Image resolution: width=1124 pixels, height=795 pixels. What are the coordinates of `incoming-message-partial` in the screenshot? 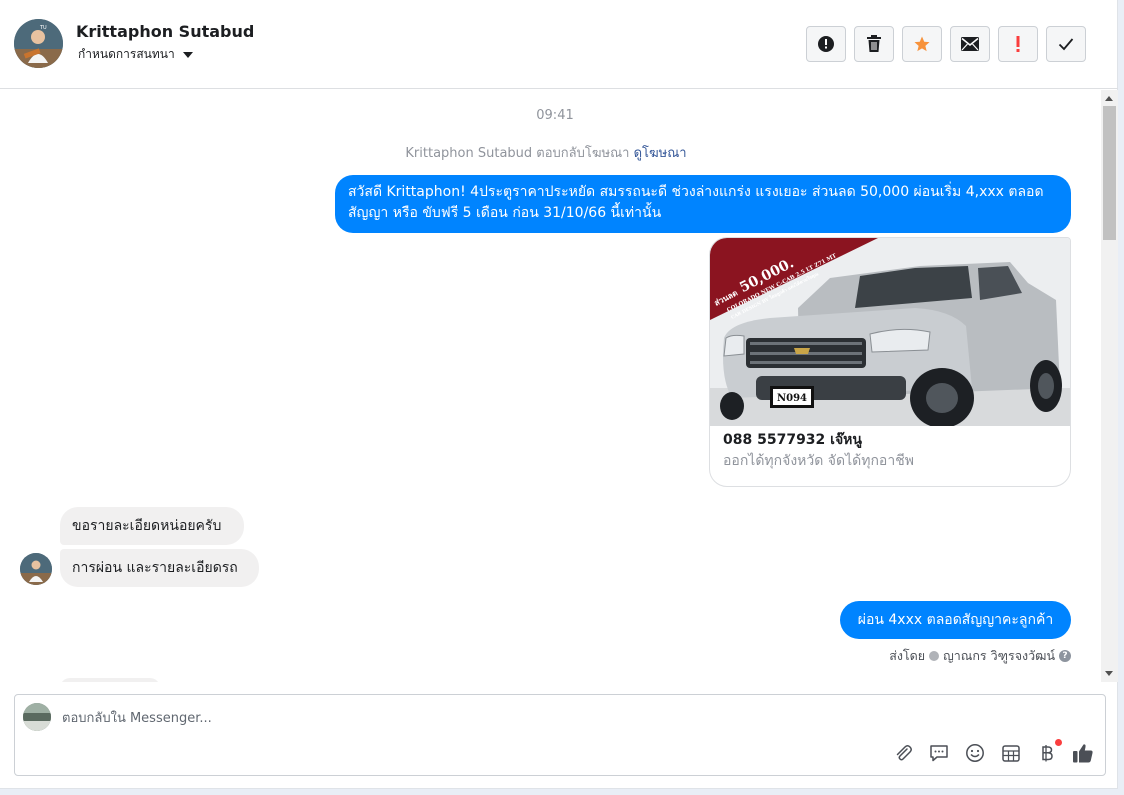 It's located at (110, 680).